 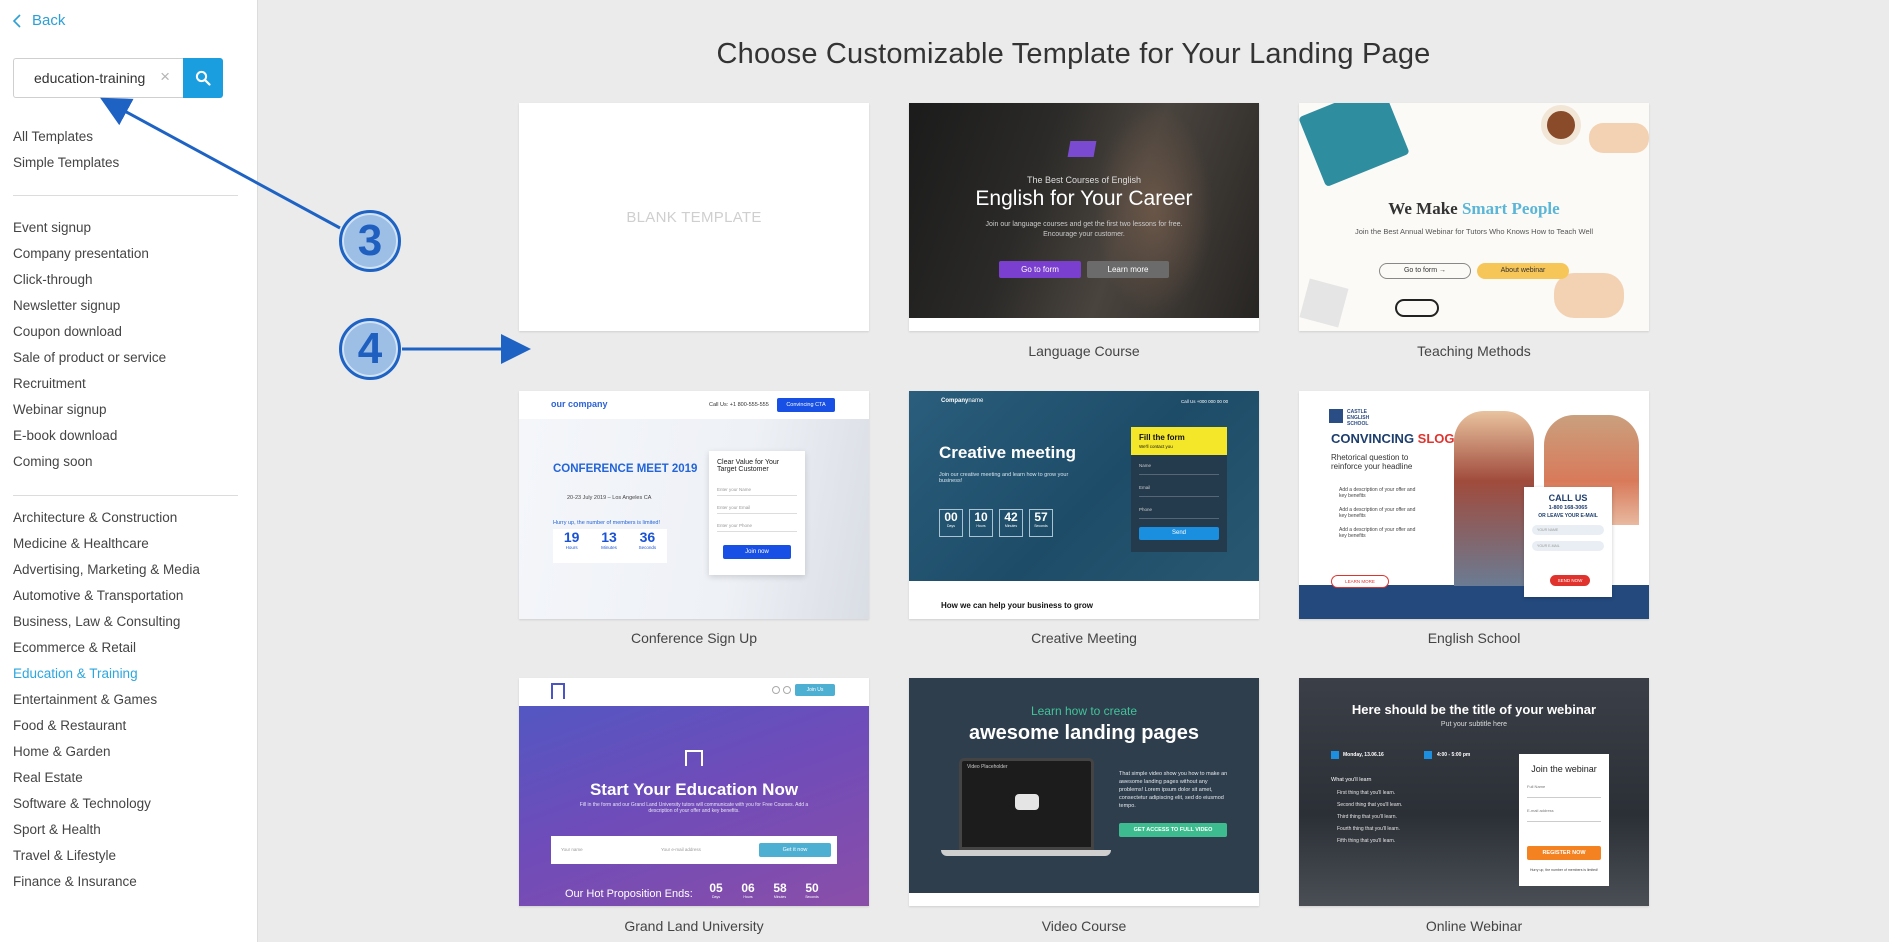 I want to click on nav-item-coupon-download: Coupon download, so click(x=125, y=335).